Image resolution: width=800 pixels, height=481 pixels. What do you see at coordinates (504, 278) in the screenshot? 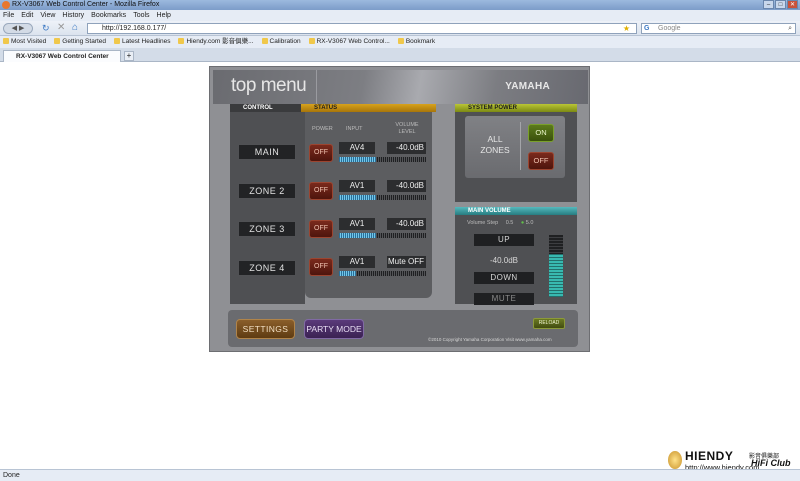
I see `volume-down-button: DOWN` at bounding box center [504, 278].